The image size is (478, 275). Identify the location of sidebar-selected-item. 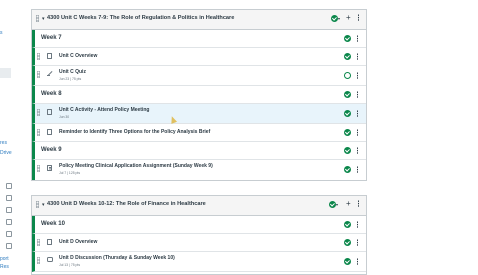
(5, 73).